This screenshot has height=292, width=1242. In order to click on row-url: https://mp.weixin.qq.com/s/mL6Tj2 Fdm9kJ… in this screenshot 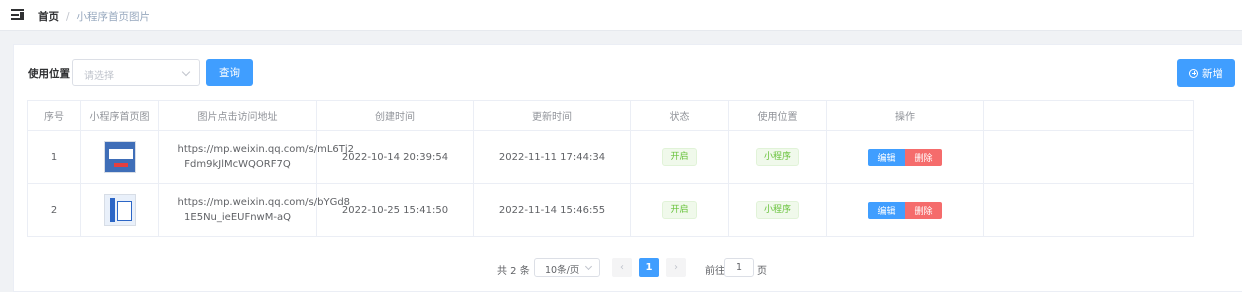, I will do `click(257, 157)`.